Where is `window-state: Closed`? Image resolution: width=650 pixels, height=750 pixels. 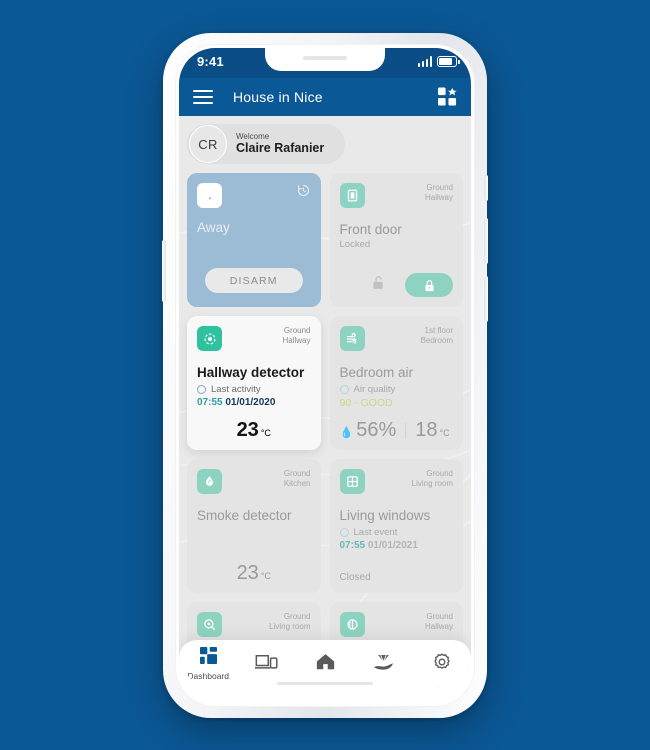 window-state: Closed is located at coordinates (355, 577).